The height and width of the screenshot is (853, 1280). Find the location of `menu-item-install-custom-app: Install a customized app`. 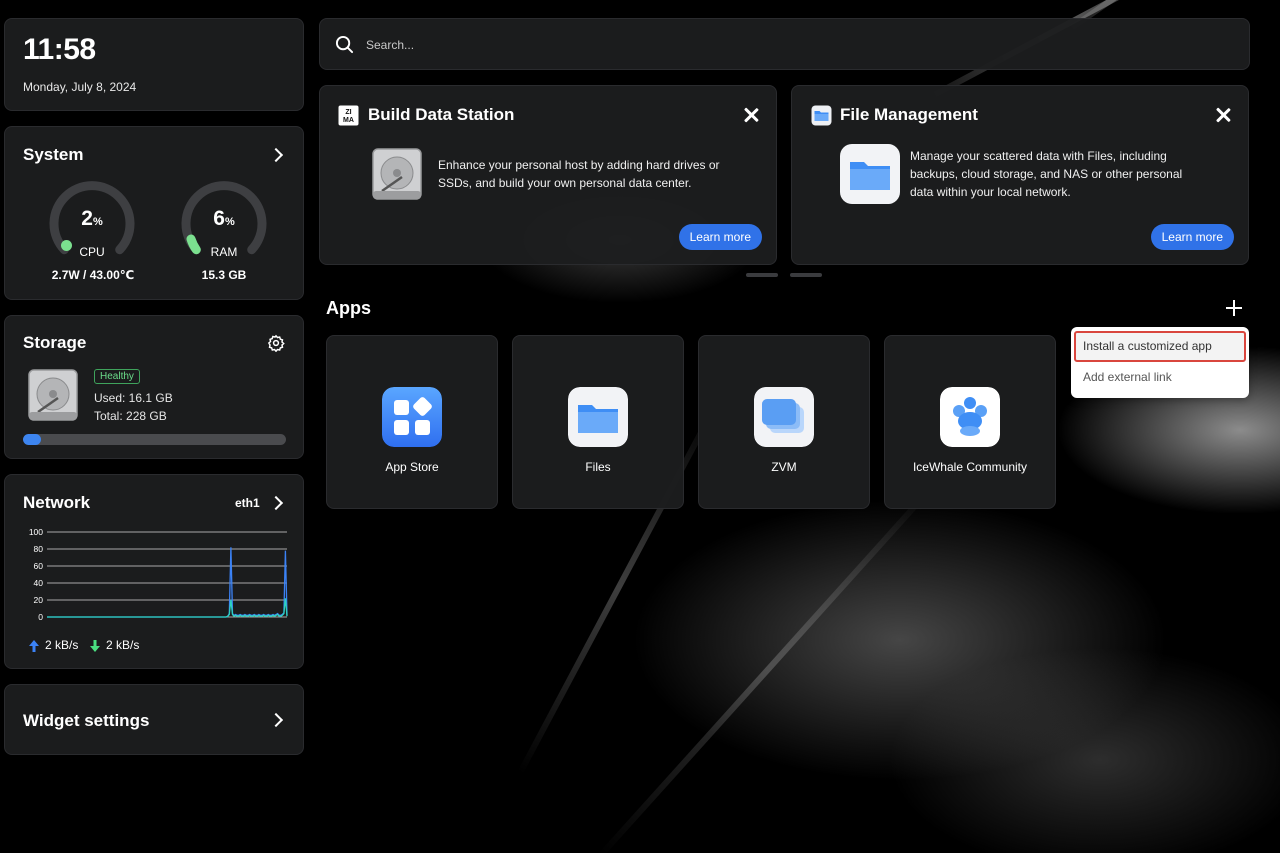

menu-item-install-custom-app: Install a customized app is located at coordinates (1160, 346).